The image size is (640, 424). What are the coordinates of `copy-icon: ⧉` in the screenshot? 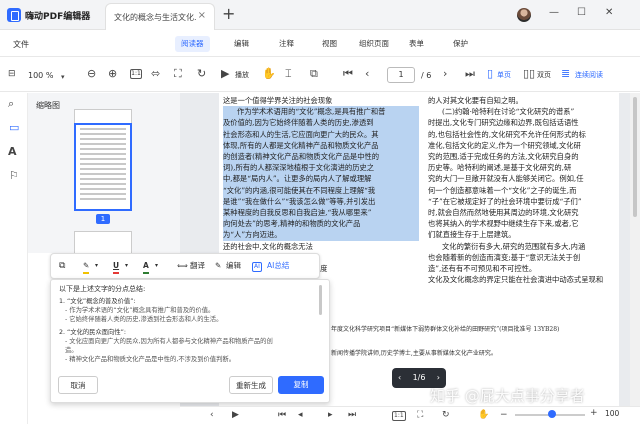 It's located at (62, 266).